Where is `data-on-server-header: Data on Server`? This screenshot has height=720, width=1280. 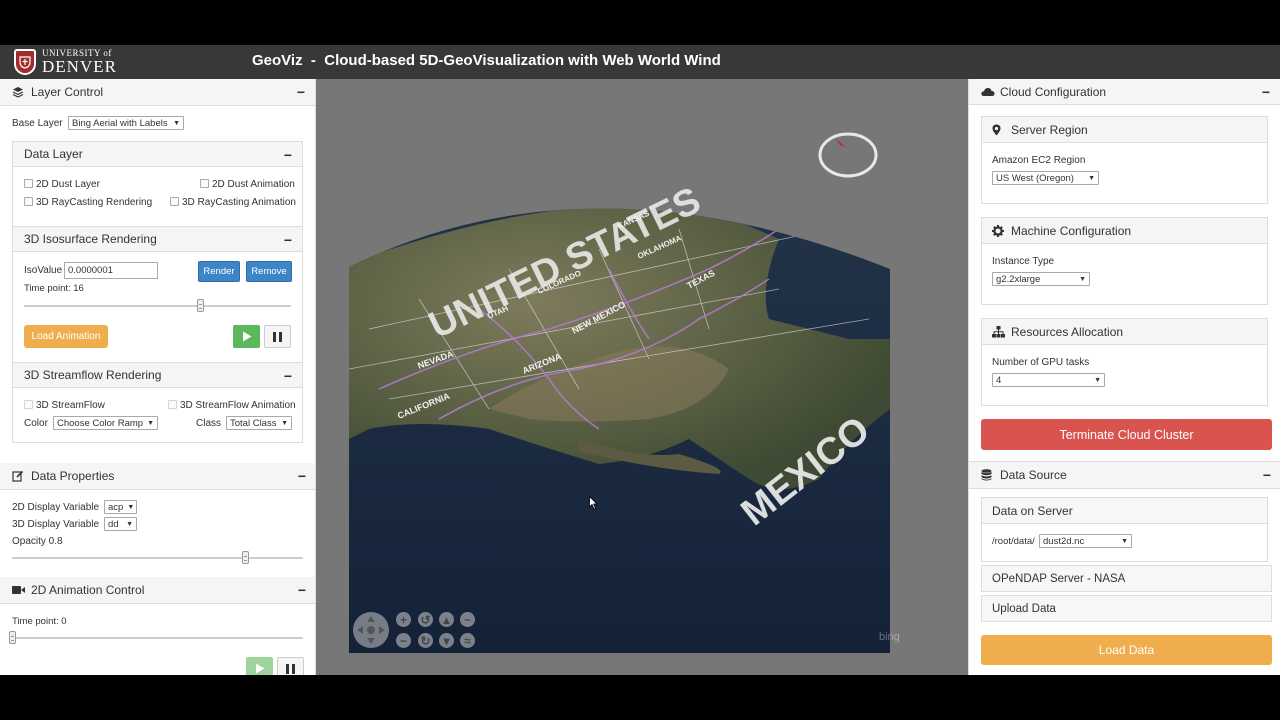 data-on-server-header: Data on Server is located at coordinates (1124, 511).